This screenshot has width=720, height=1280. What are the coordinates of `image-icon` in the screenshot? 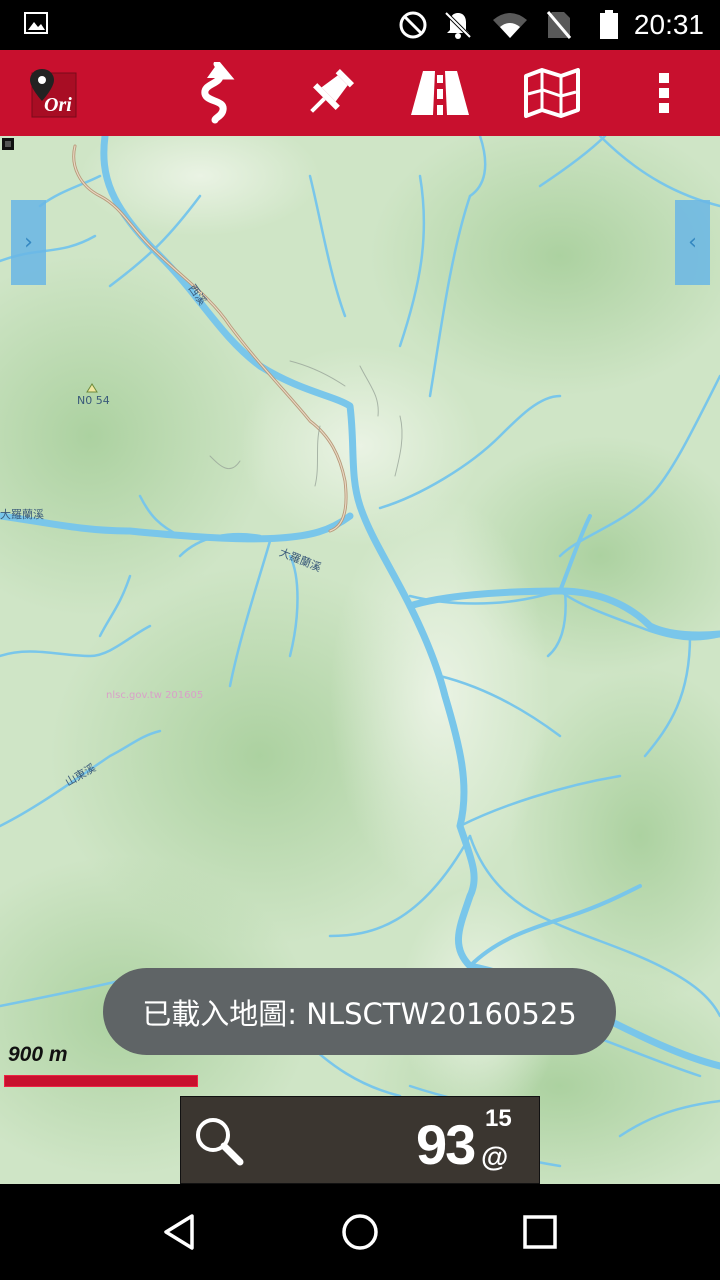 It's located at (36, 26).